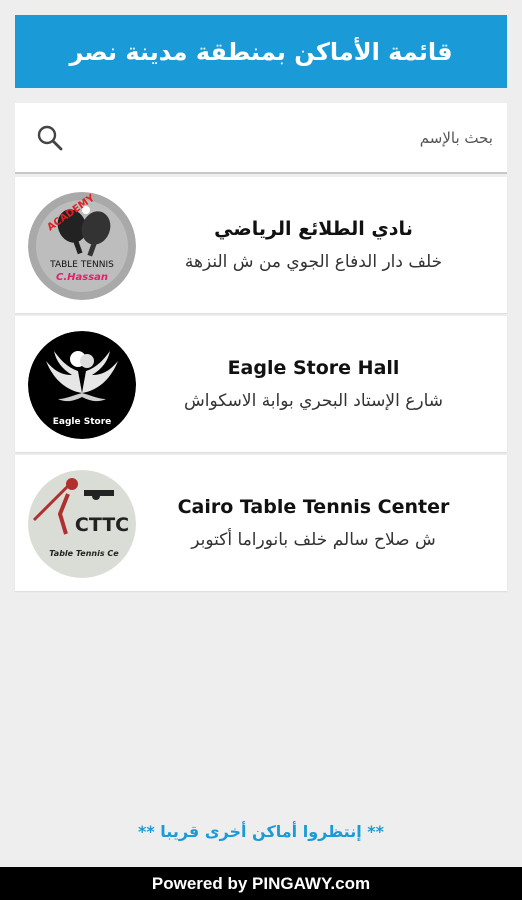 The width and height of the screenshot is (522, 900). Describe the element at coordinates (313, 368) in the screenshot. I see `venue-name: Eagle Store Hall` at that location.